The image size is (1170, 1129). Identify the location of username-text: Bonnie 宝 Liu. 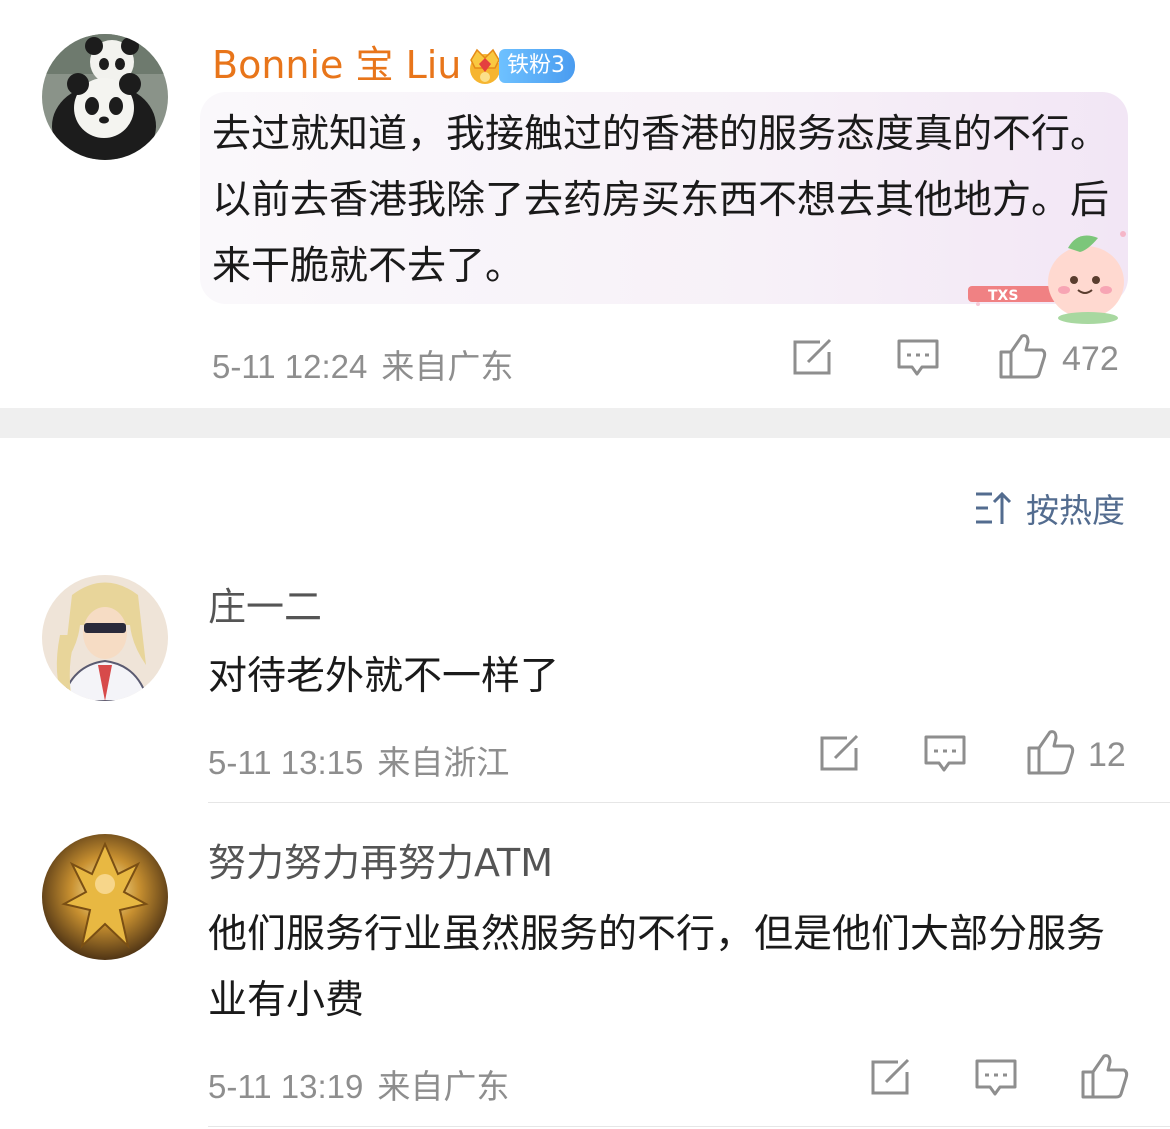
(336, 65).